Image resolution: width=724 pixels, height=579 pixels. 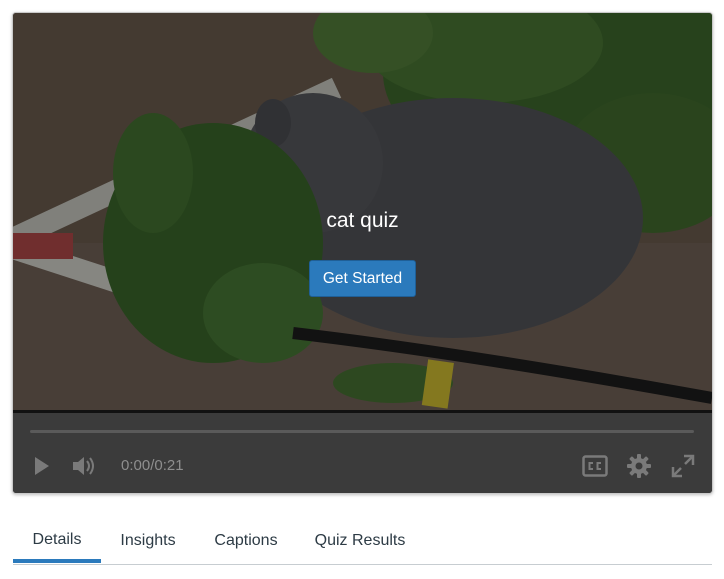 I want to click on settings-button, so click(x=639, y=466).